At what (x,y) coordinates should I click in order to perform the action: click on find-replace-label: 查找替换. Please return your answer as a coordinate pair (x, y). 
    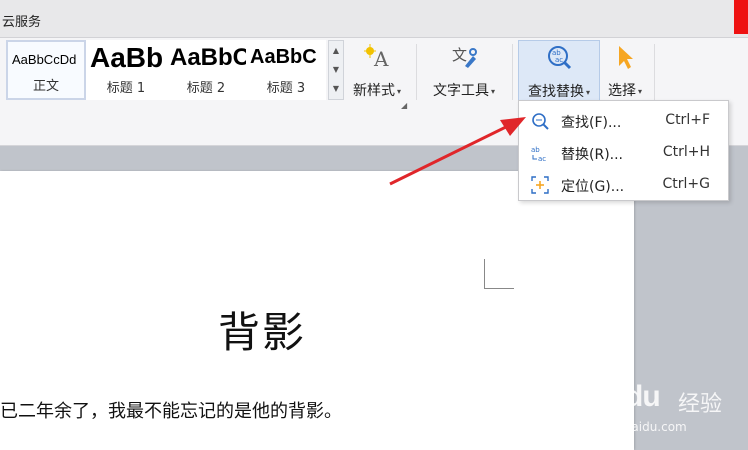
    Looking at the image, I should click on (555, 92).